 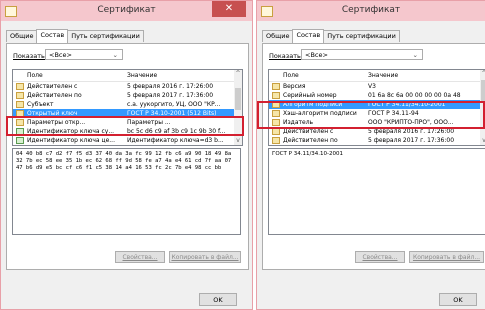 What do you see at coordinates (125, 126) in the screenshot?
I see `highlight-frame-left` at bounding box center [125, 126].